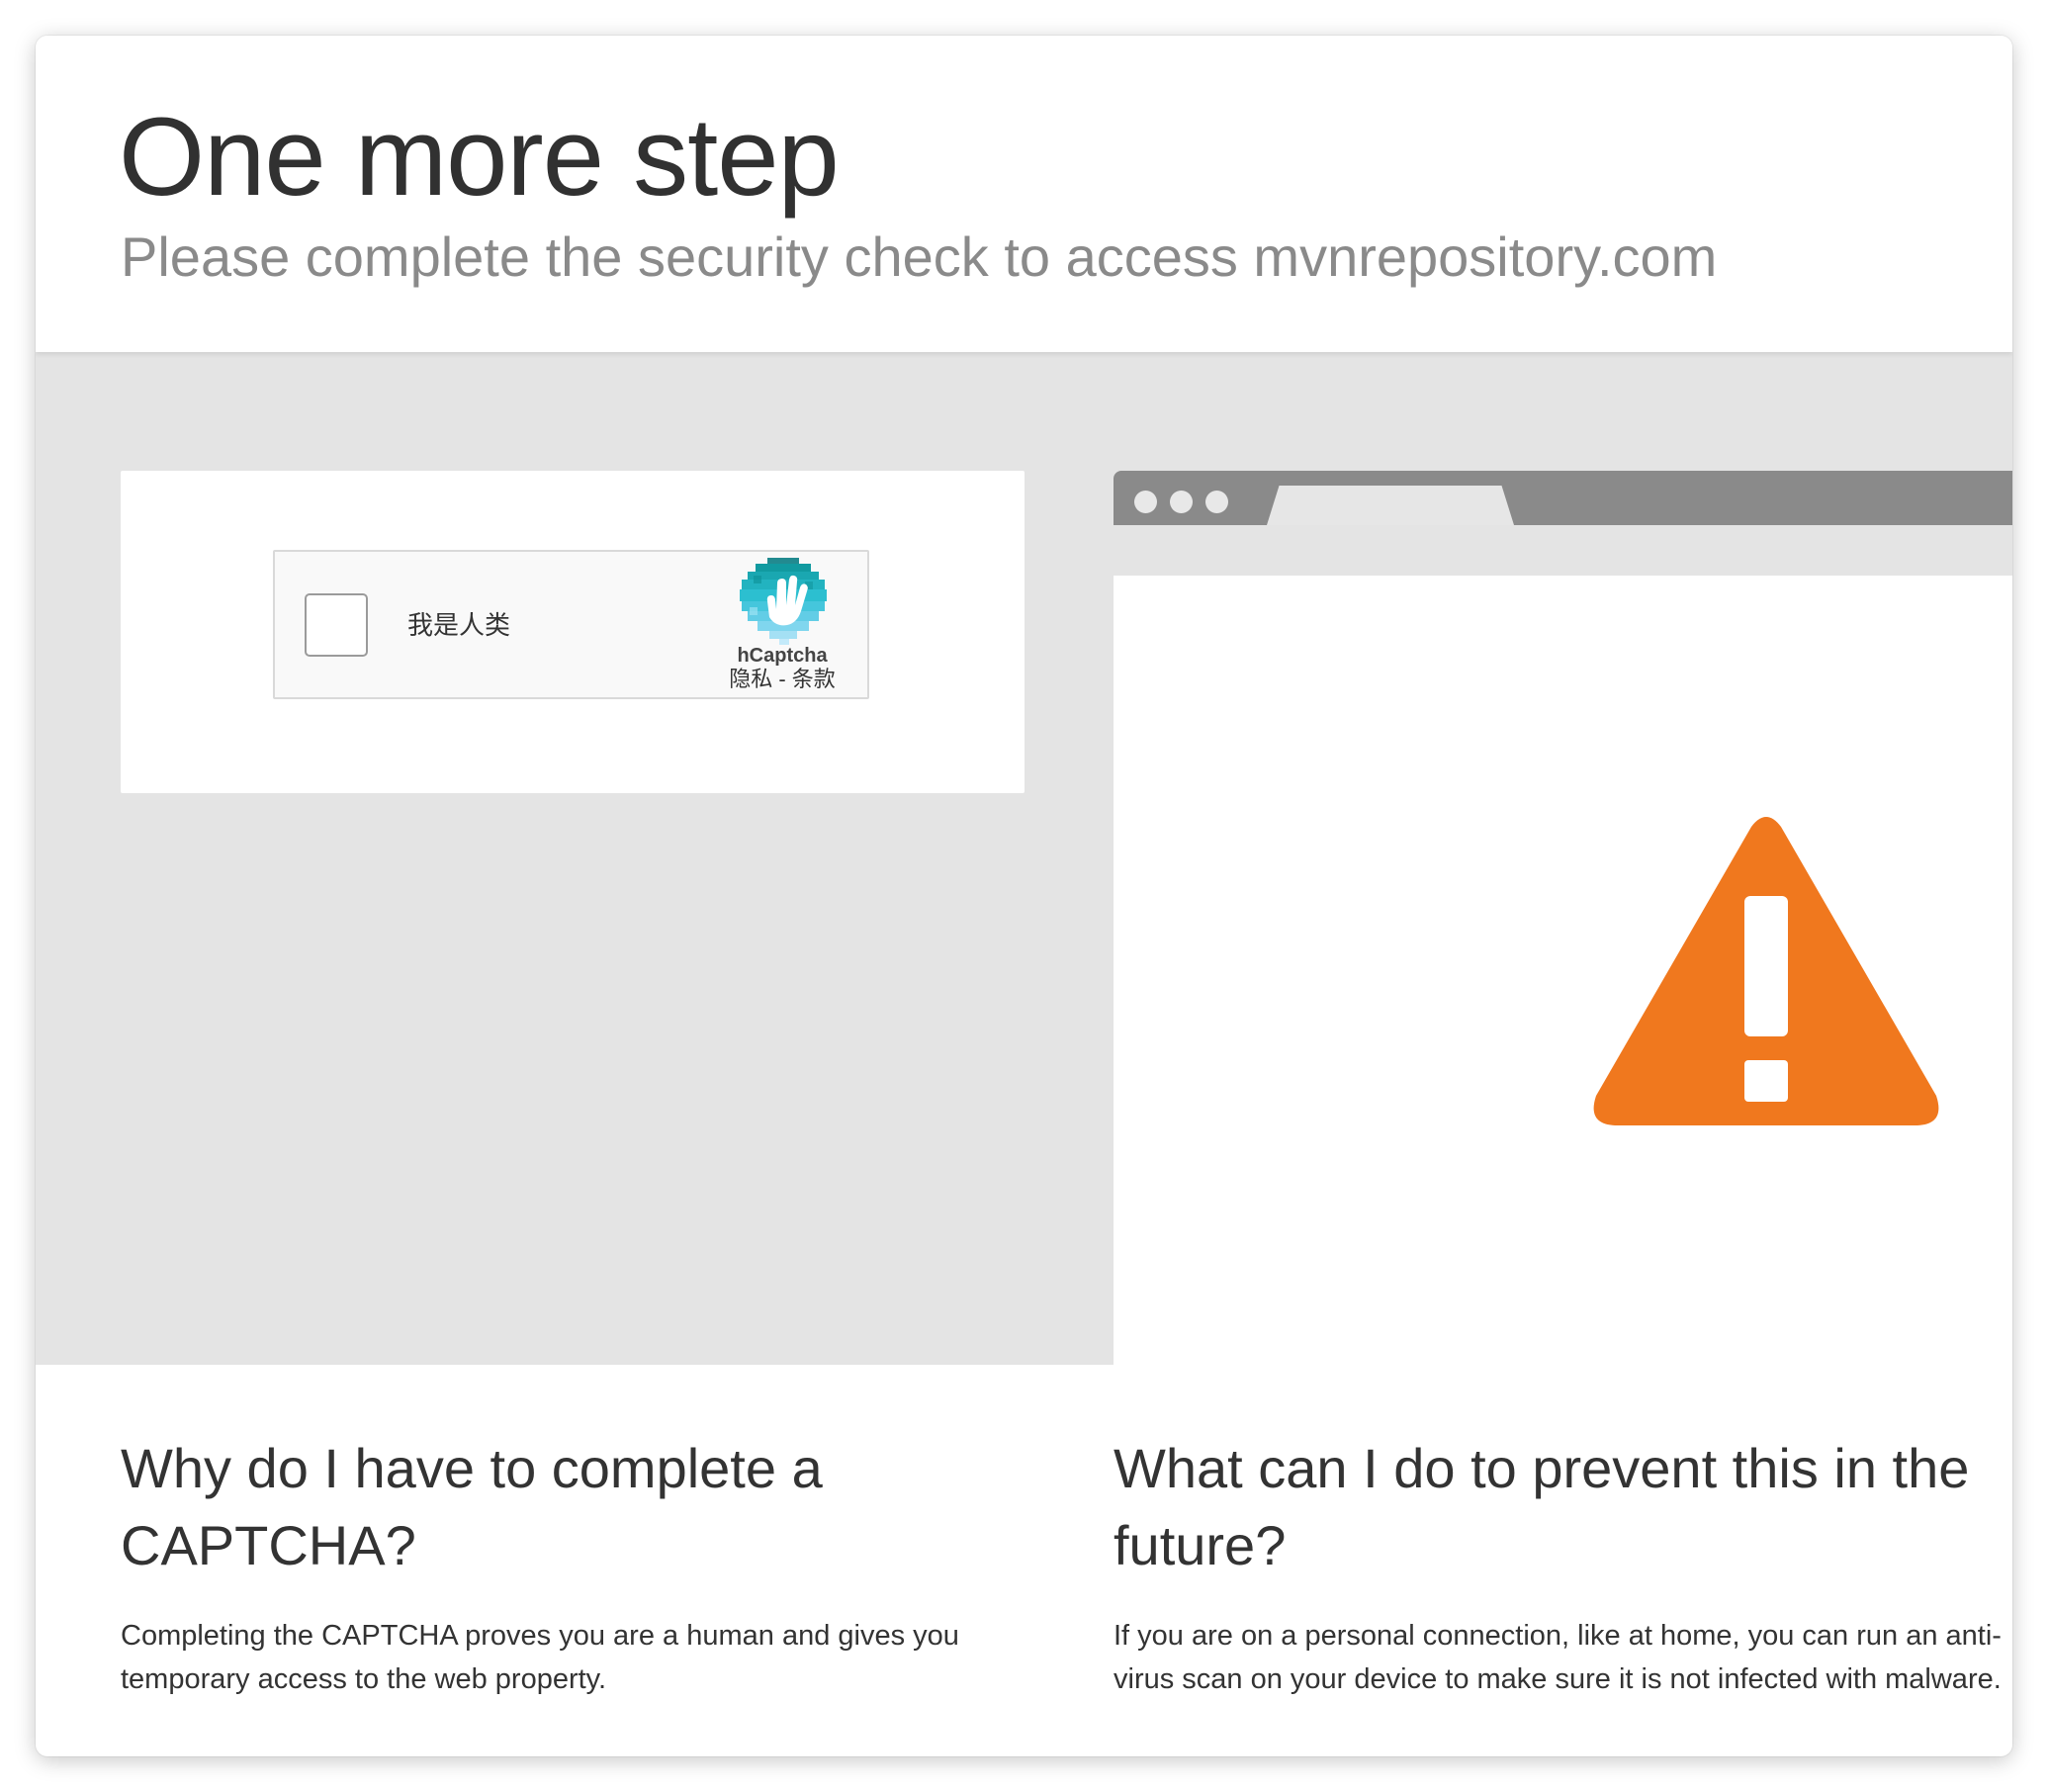  I want to click on browser-toolbar, so click(1563, 550).